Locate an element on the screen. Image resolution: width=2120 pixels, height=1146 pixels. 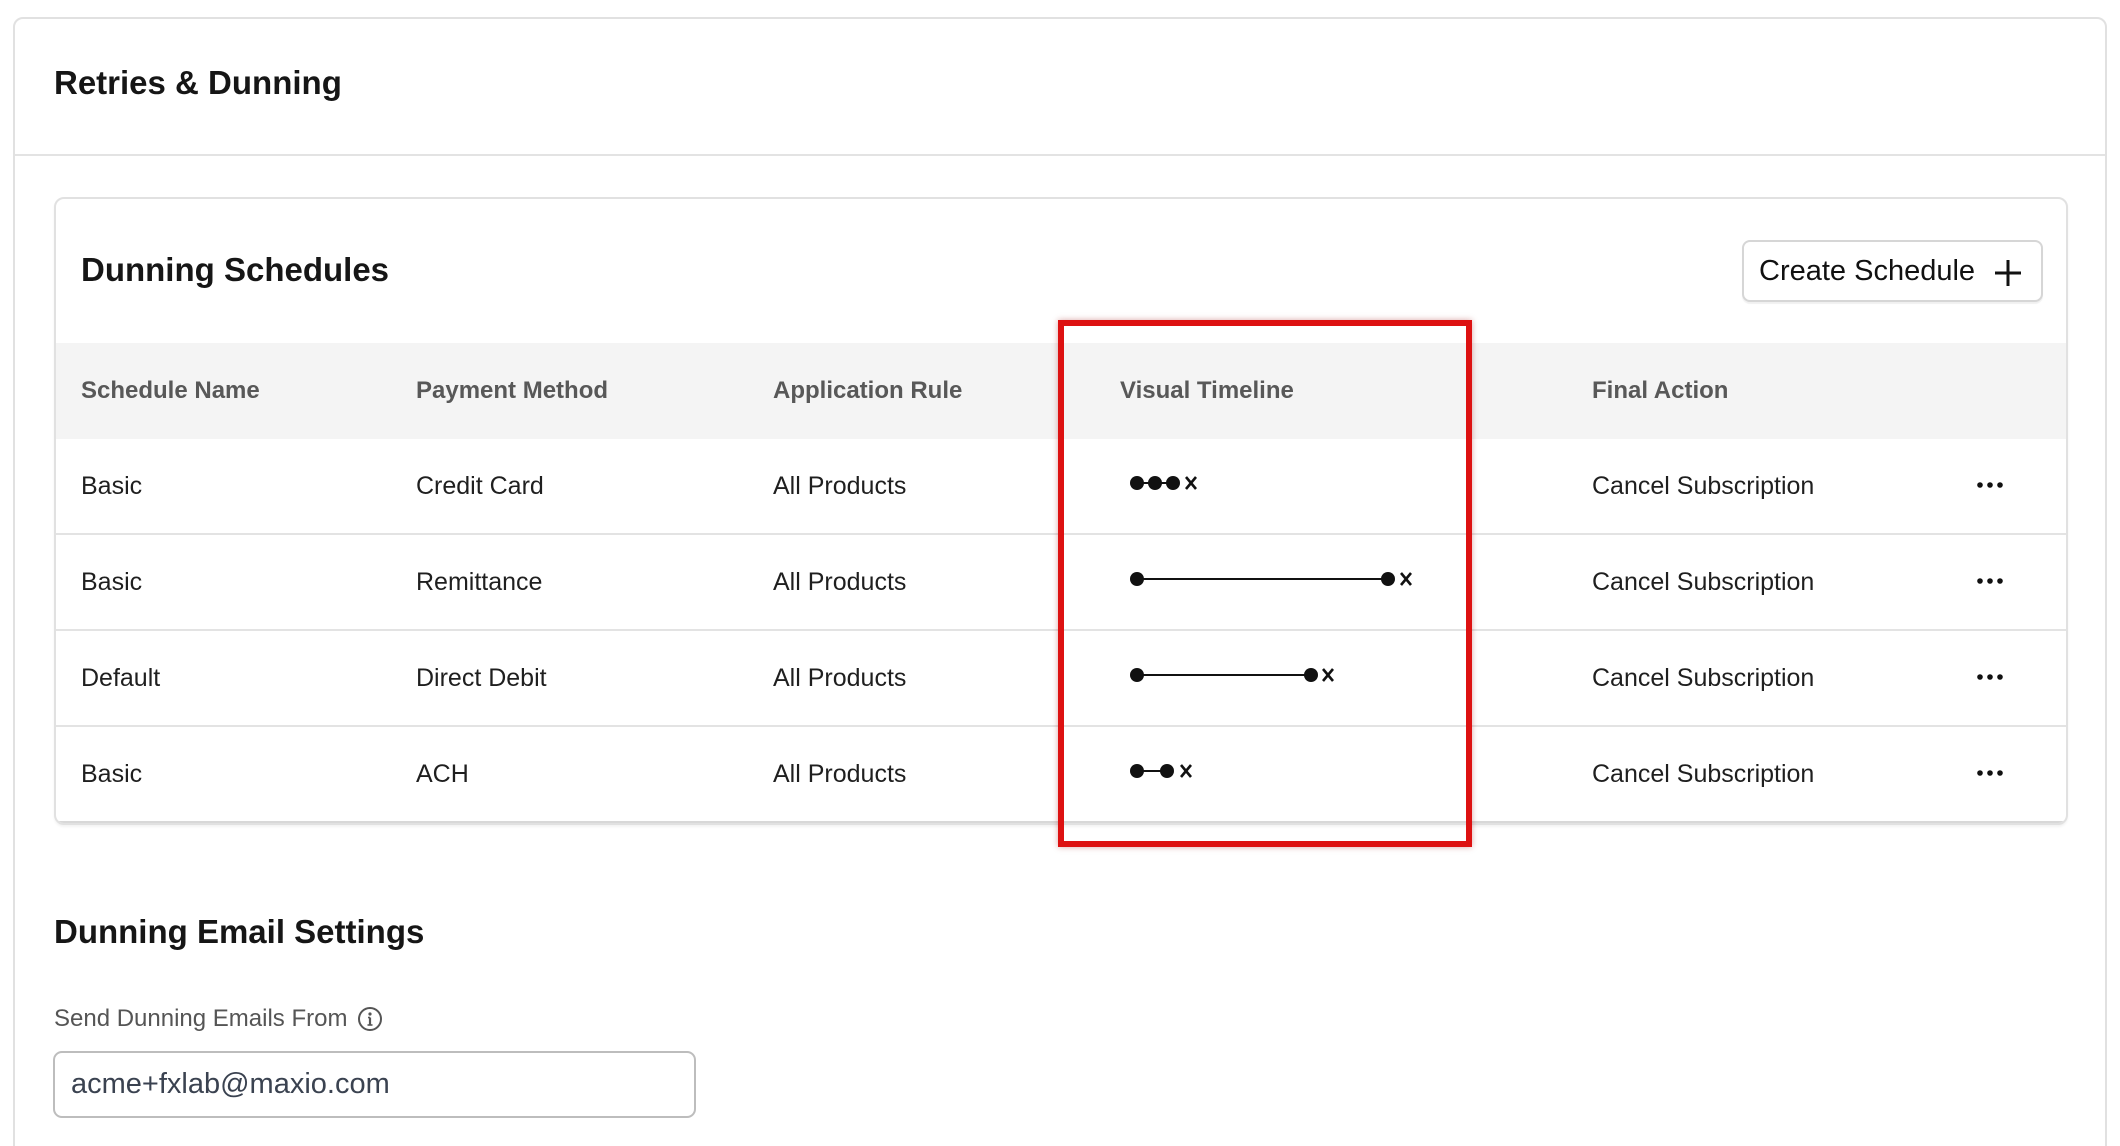
send-from-label: Send Dunning Emails From is located at coordinates (218, 1019).